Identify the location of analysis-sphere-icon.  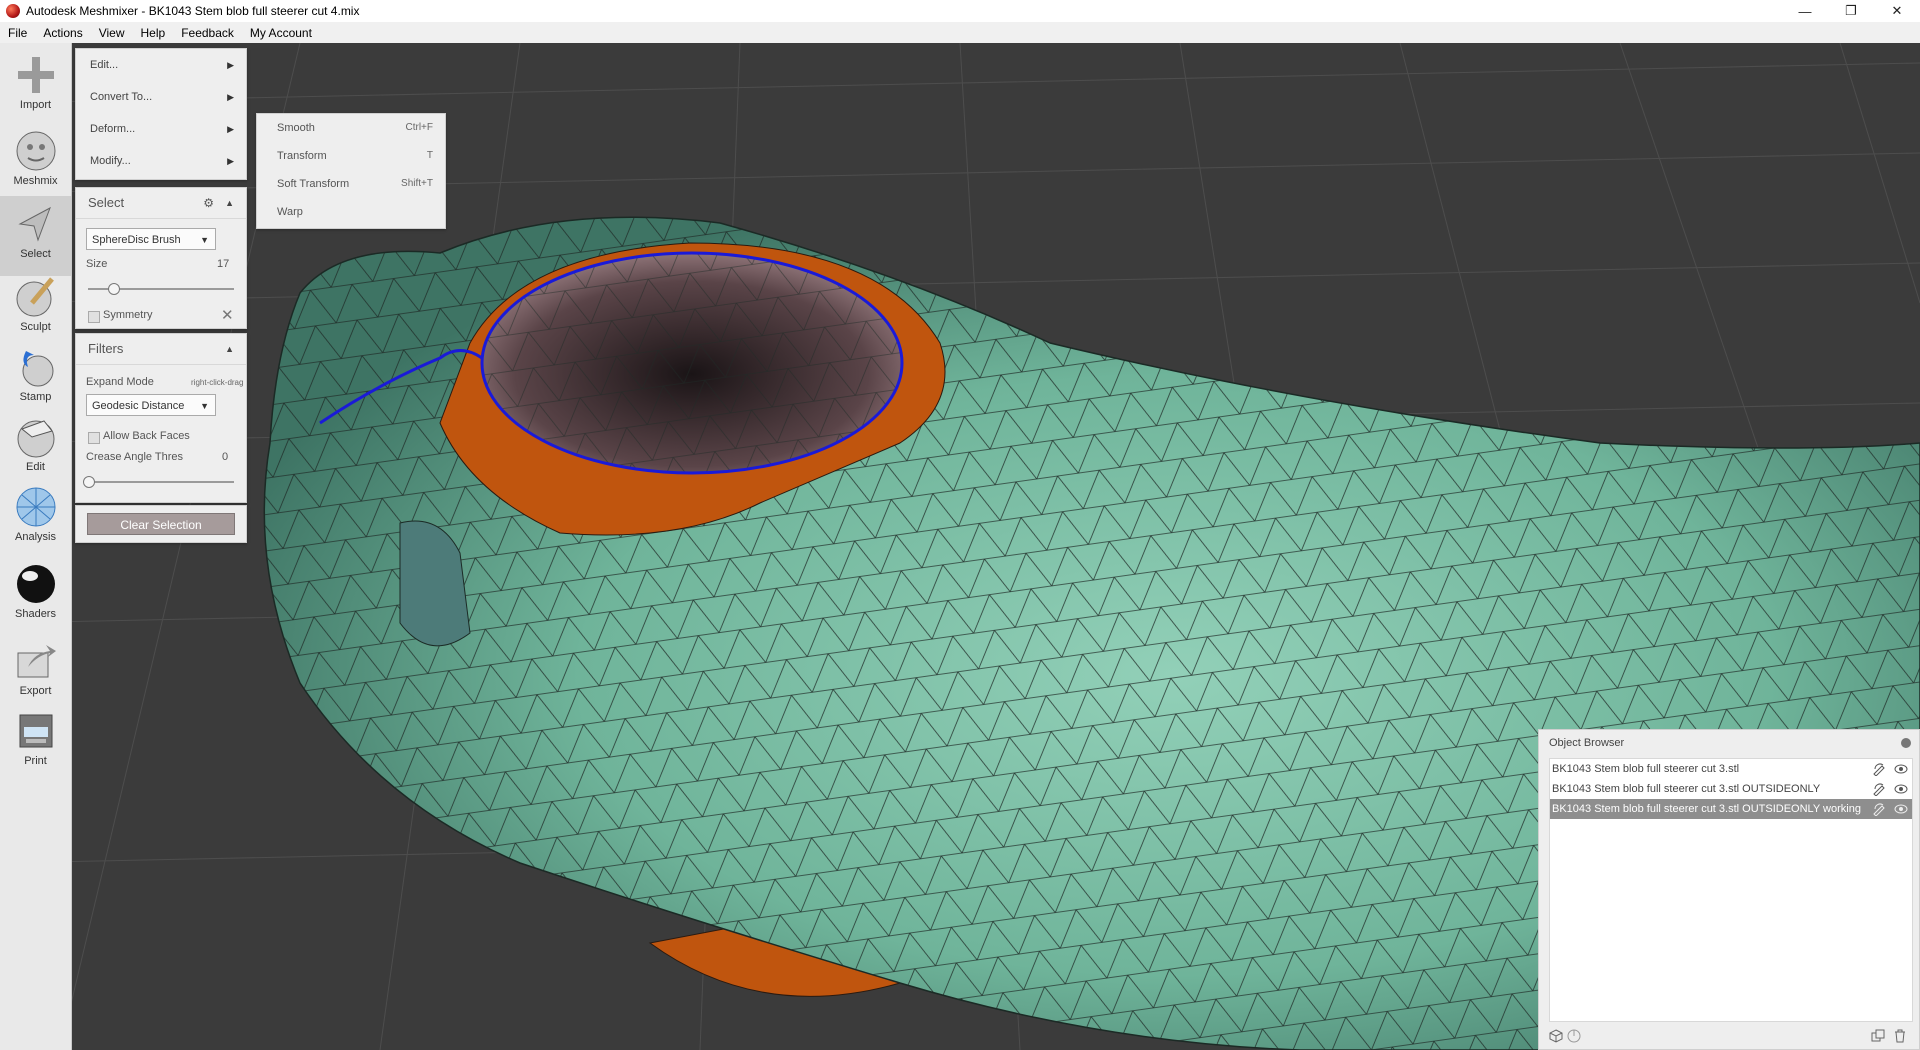
(35, 507).